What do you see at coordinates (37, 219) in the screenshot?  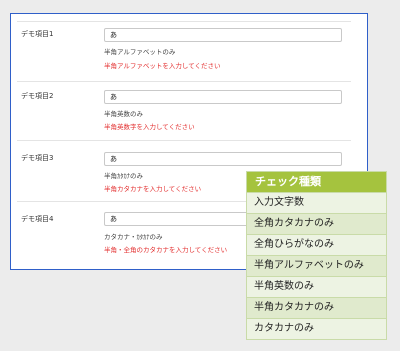 I see `row-label: デモ項目4` at bounding box center [37, 219].